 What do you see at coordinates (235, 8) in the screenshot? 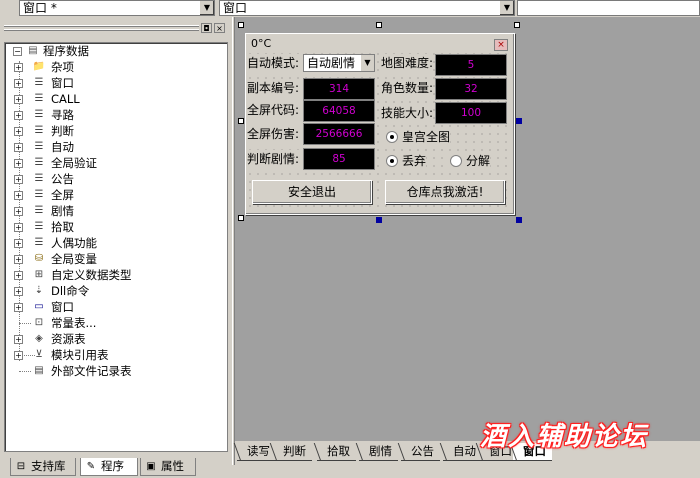
I see `event-selector-value: 窗口` at bounding box center [235, 8].